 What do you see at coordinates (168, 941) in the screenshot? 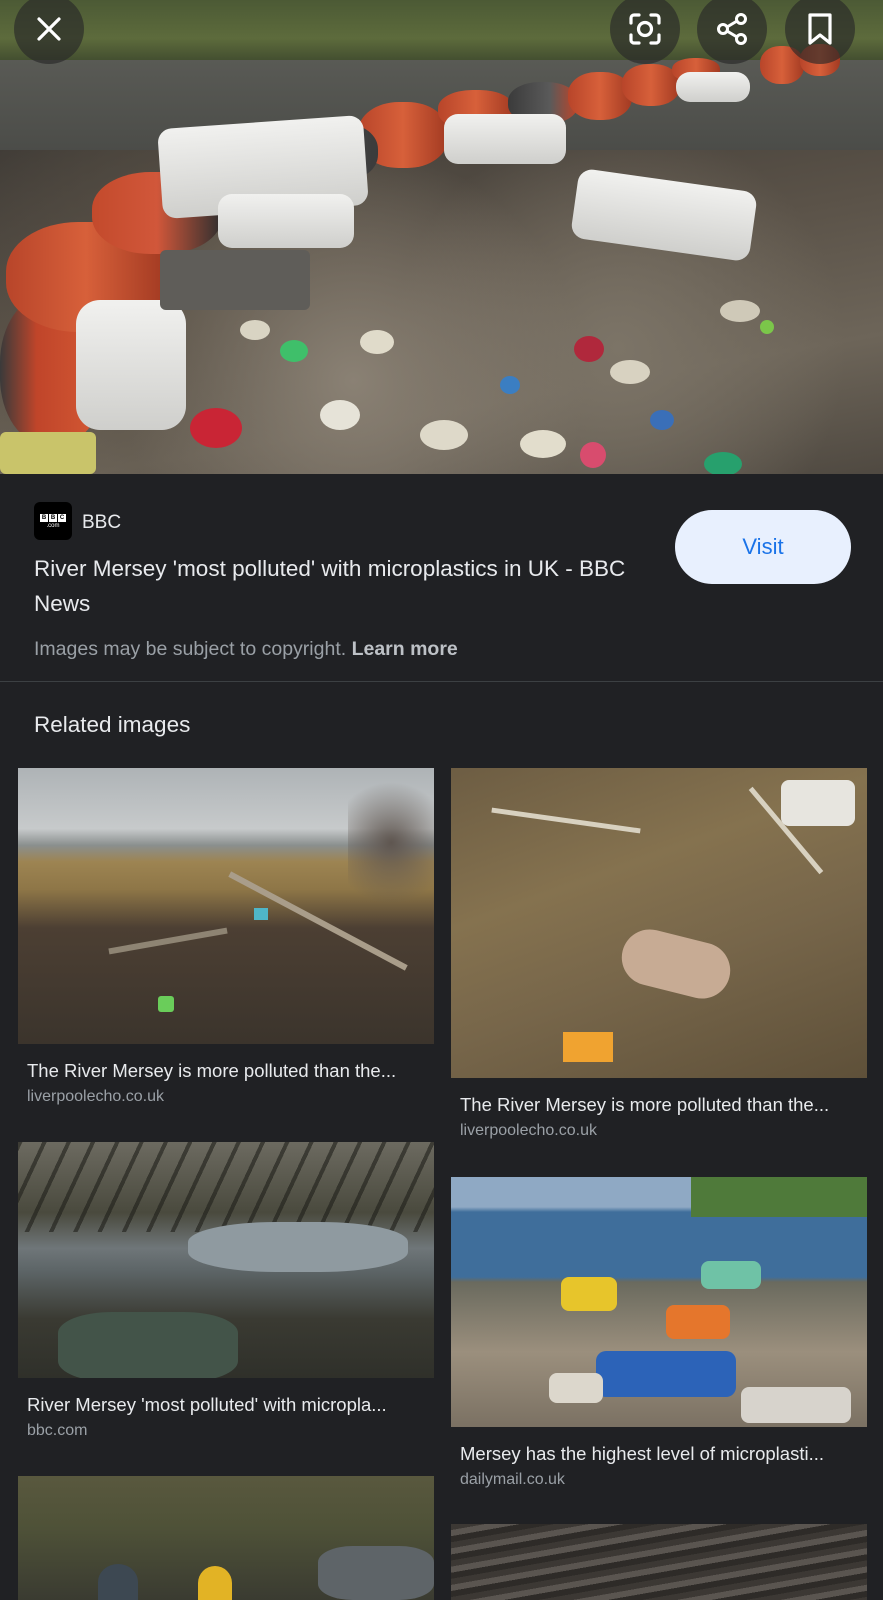
I see `driftwood` at bounding box center [168, 941].